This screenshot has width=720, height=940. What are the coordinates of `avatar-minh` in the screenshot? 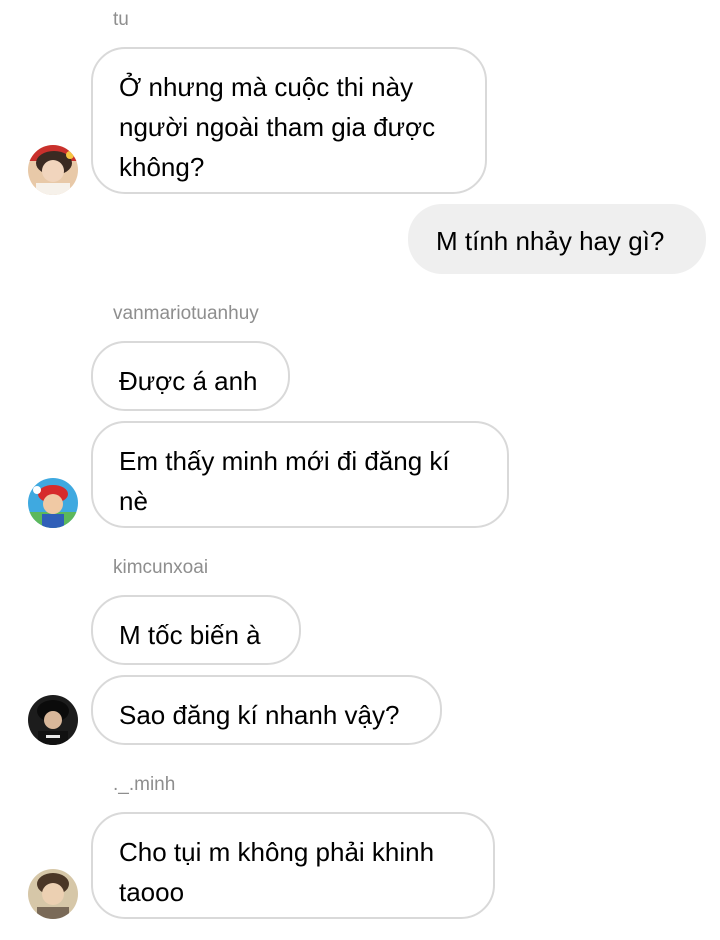 It's located at (53, 894).